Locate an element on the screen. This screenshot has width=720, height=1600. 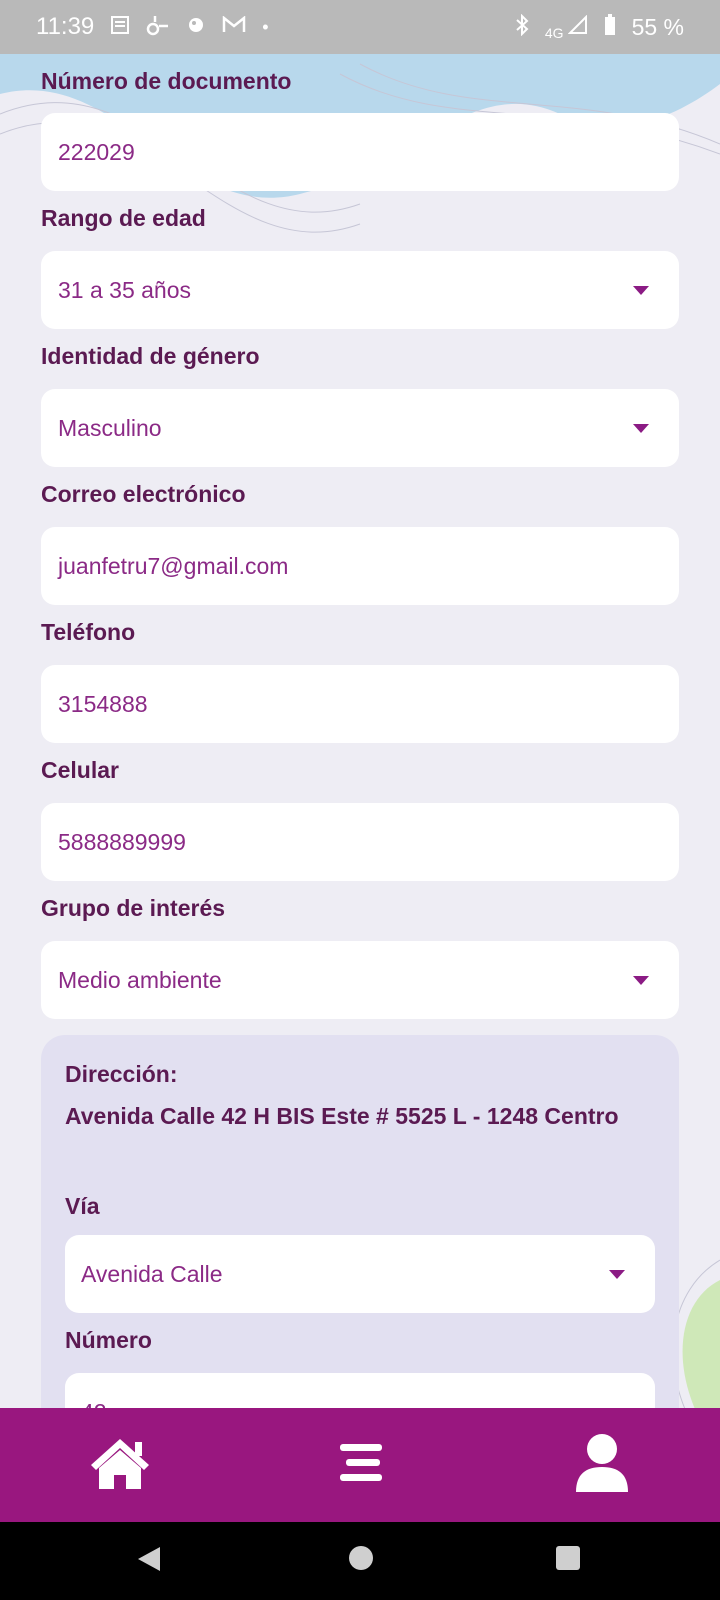
status-time: 11:39 is located at coordinates (65, 26).